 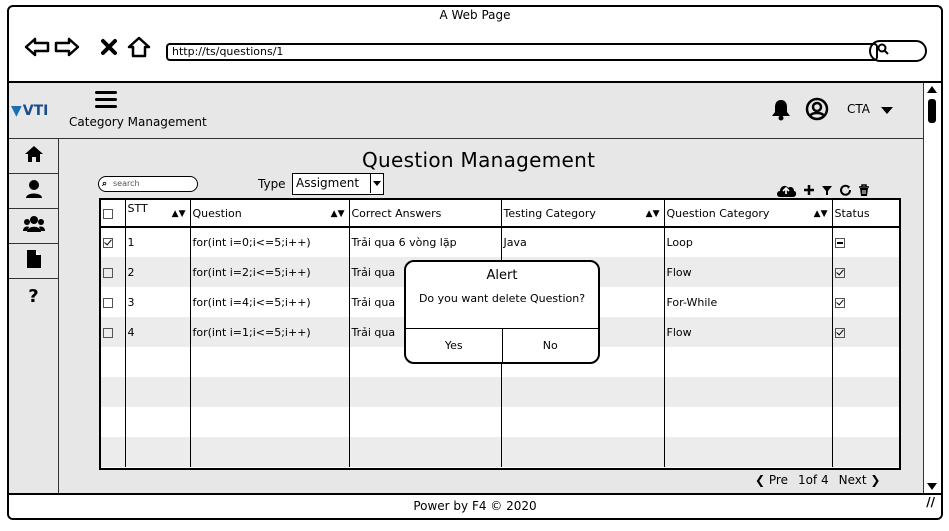 What do you see at coordinates (865, 214) in the screenshot?
I see `header-status: Status` at bounding box center [865, 214].